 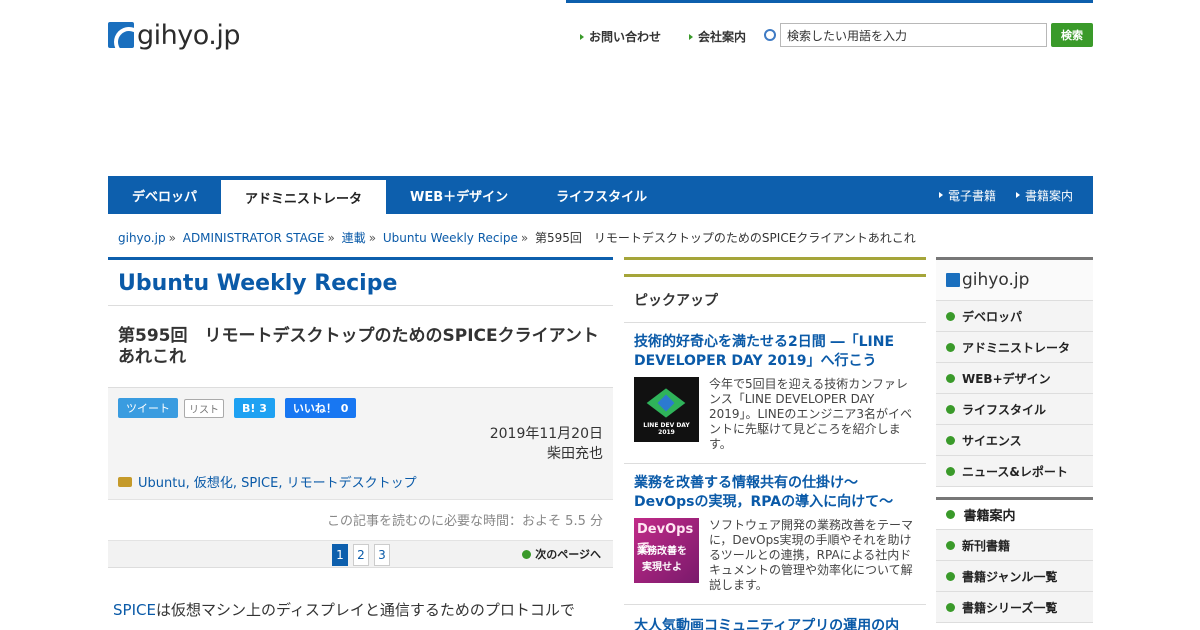 What do you see at coordinates (775, 258) in the screenshot?
I see `pickup-top-bar` at bounding box center [775, 258].